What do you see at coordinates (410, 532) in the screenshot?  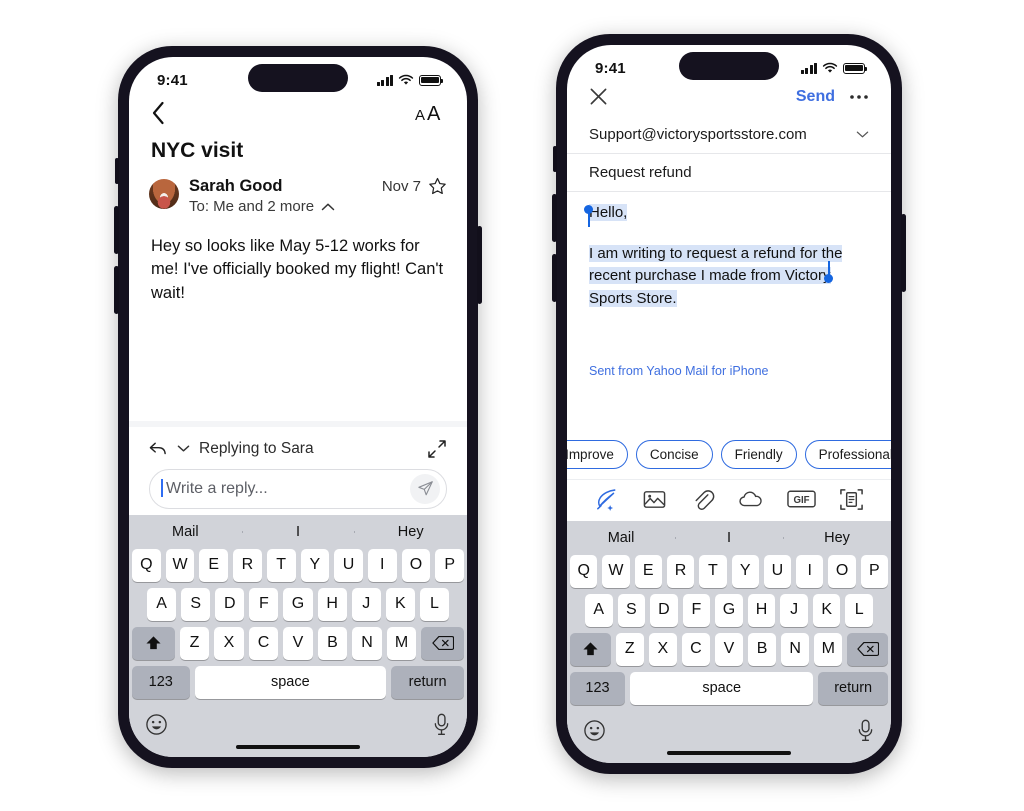 I see `suggestion-2: Hey` at bounding box center [410, 532].